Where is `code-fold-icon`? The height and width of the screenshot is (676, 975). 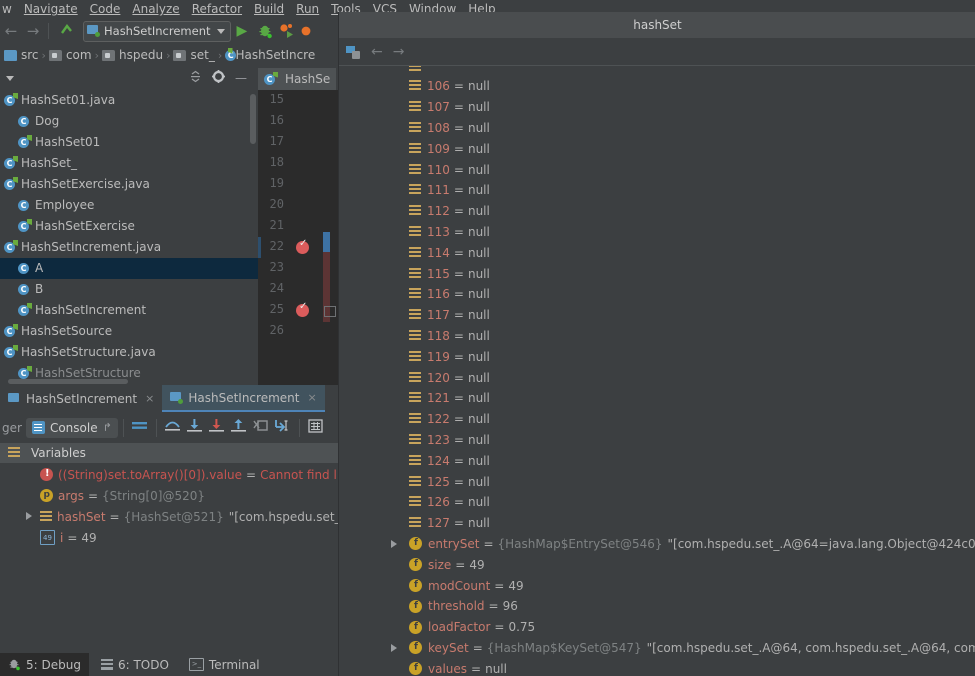 code-fold-icon is located at coordinates (330, 311).